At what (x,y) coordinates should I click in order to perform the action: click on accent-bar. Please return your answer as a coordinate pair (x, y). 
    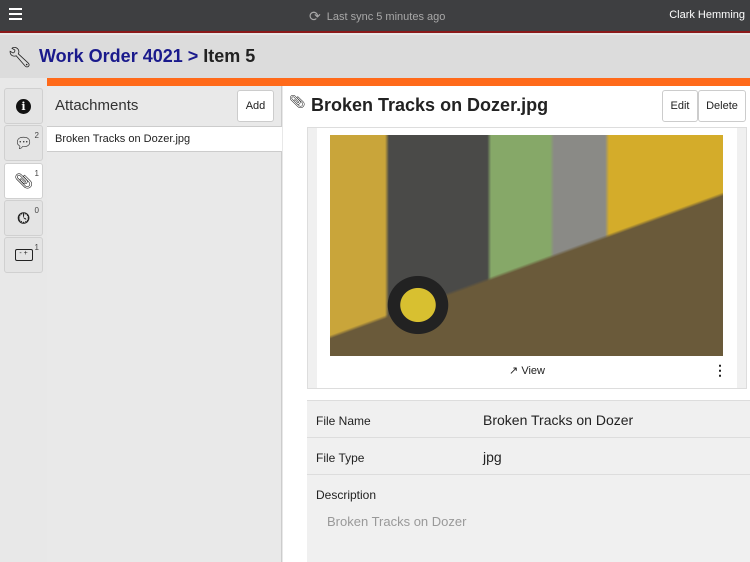
    Looking at the image, I should click on (398, 82).